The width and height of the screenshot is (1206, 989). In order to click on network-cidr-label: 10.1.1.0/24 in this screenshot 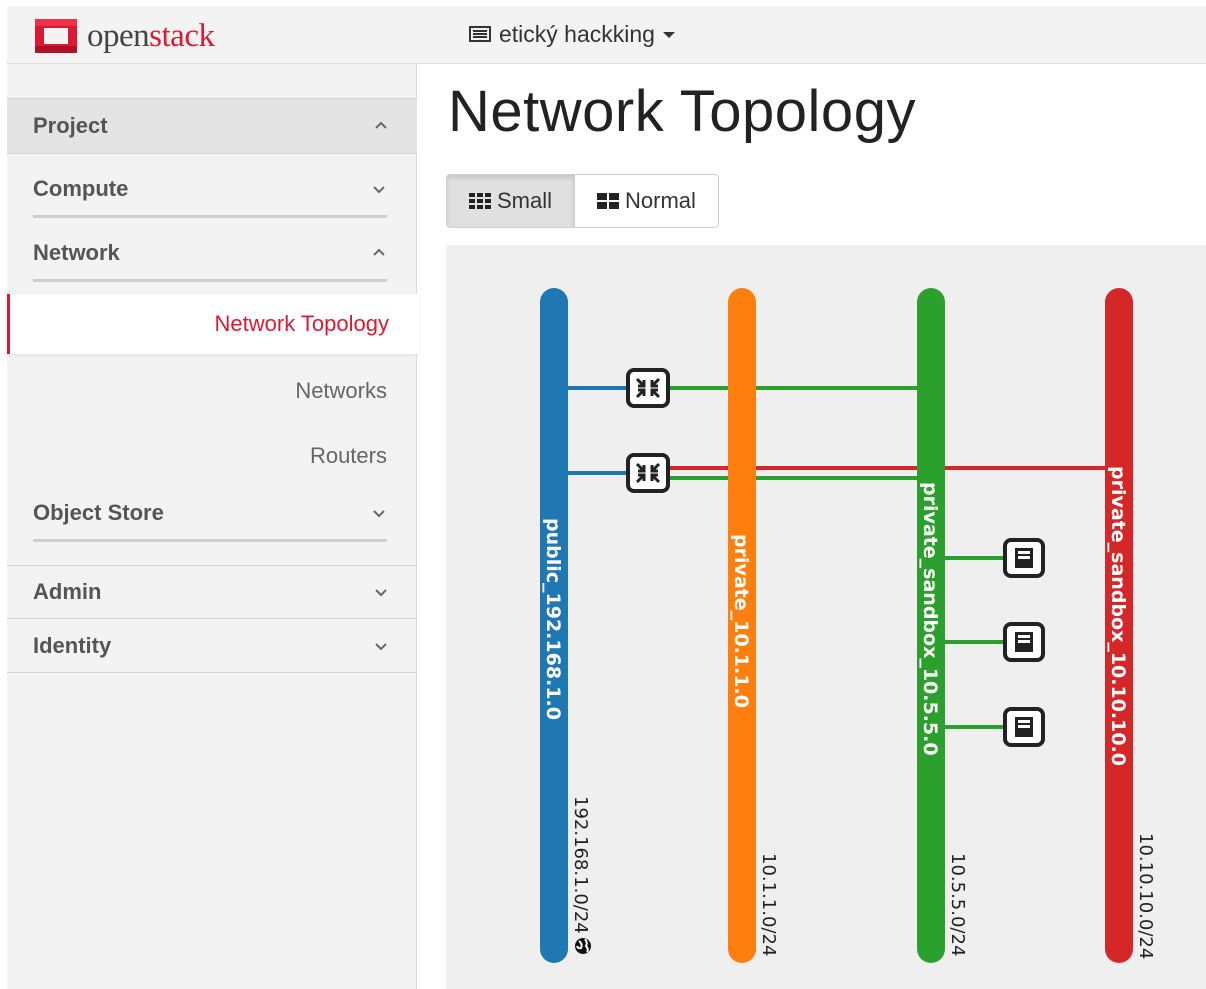, I will do `click(768, 904)`.